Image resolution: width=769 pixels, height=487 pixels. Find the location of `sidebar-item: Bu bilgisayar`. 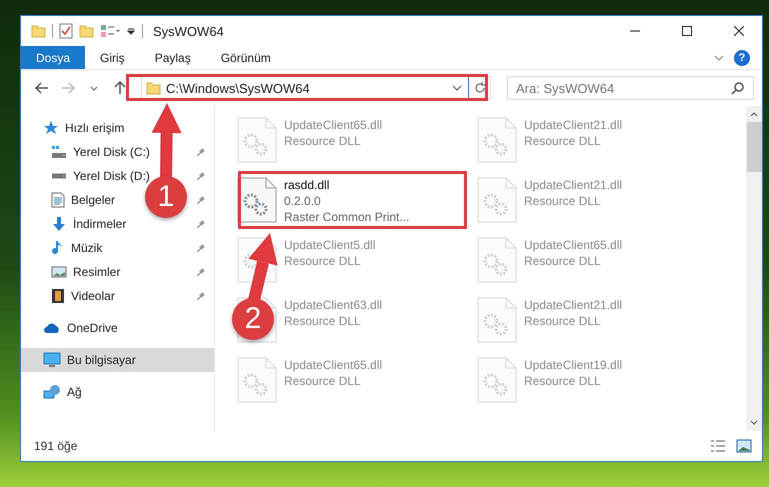

sidebar-item: Bu bilgisayar is located at coordinates (89, 360).